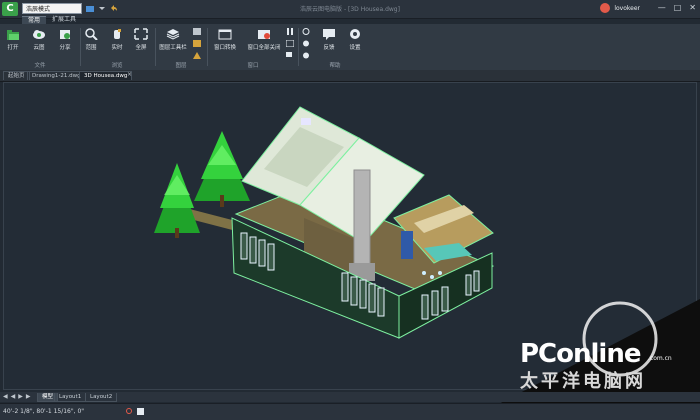 The height and width of the screenshot is (420, 700). What do you see at coordinates (335, 66) in the screenshot?
I see `group-help-label: 帮助` at bounding box center [335, 66].